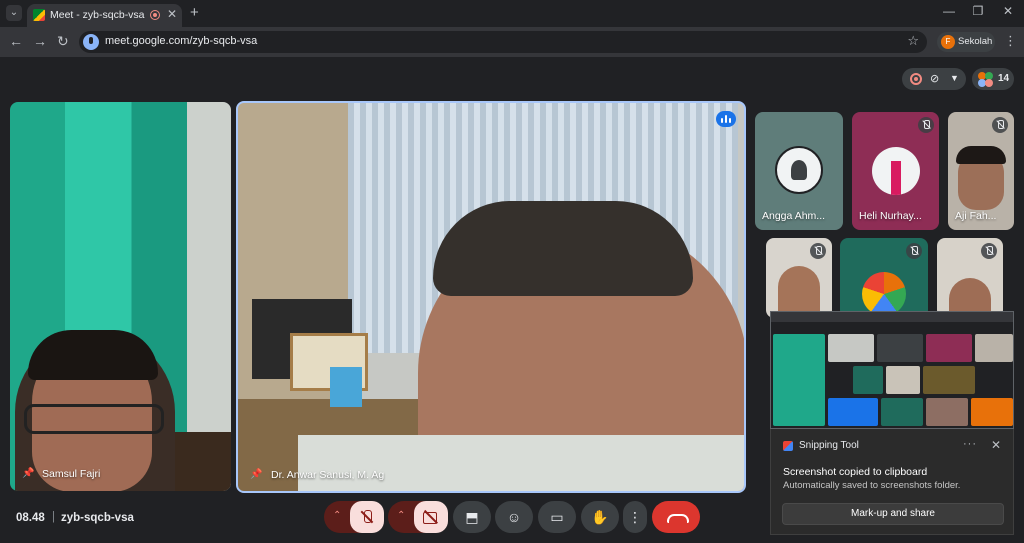 The height and width of the screenshot is (543, 1024). I want to click on camera-toggle-button, so click(431, 517).